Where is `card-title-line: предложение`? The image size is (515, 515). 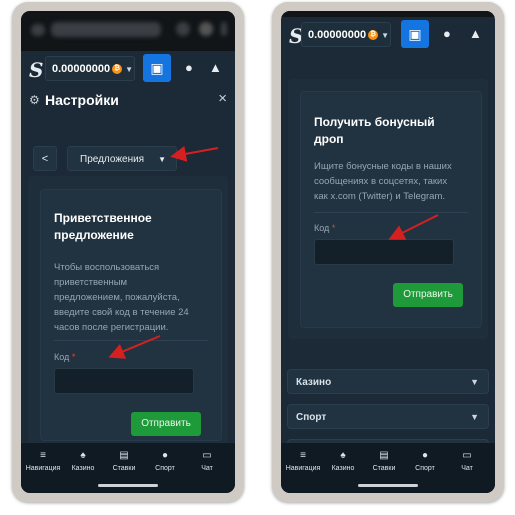 card-title-line: предложение is located at coordinates (94, 235).